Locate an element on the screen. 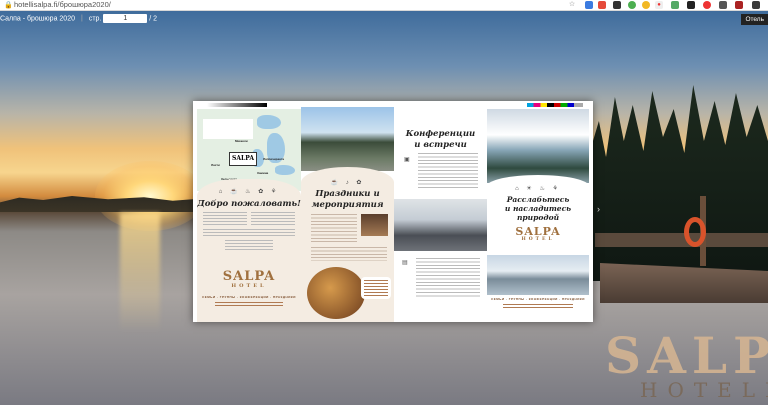  jump-photo is located at coordinates (538, 275).